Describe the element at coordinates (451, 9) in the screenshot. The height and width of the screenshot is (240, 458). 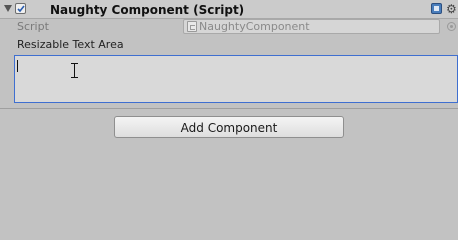
I see `gear-icon: ⚙` at that location.